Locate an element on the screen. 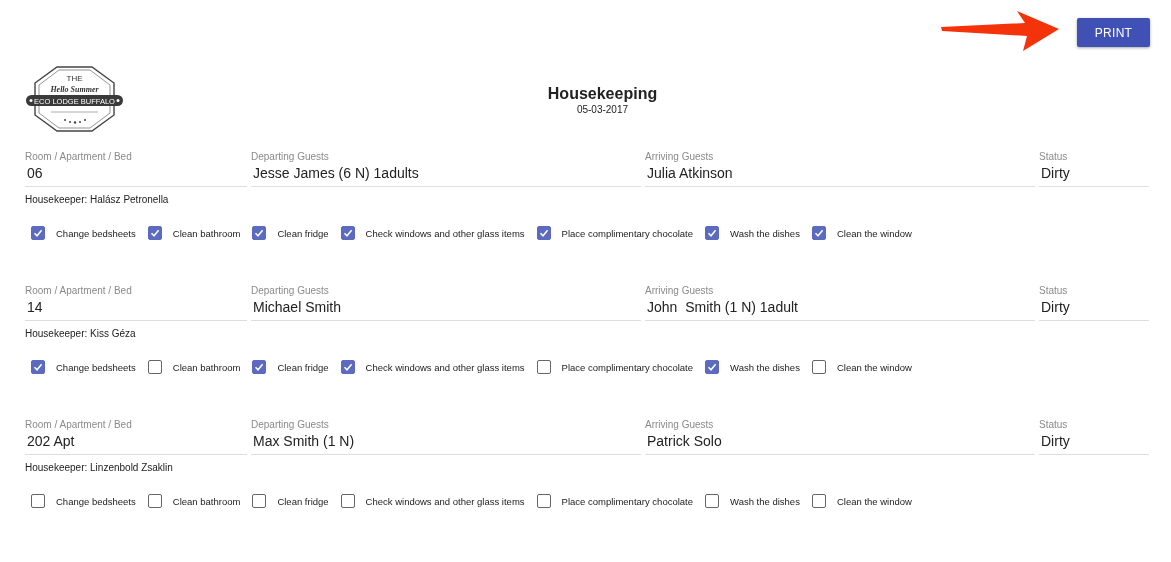 This screenshot has width=1171, height=562. housekeeper-label: Housekeeper: Halász Petronella is located at coordinates (97, 200).